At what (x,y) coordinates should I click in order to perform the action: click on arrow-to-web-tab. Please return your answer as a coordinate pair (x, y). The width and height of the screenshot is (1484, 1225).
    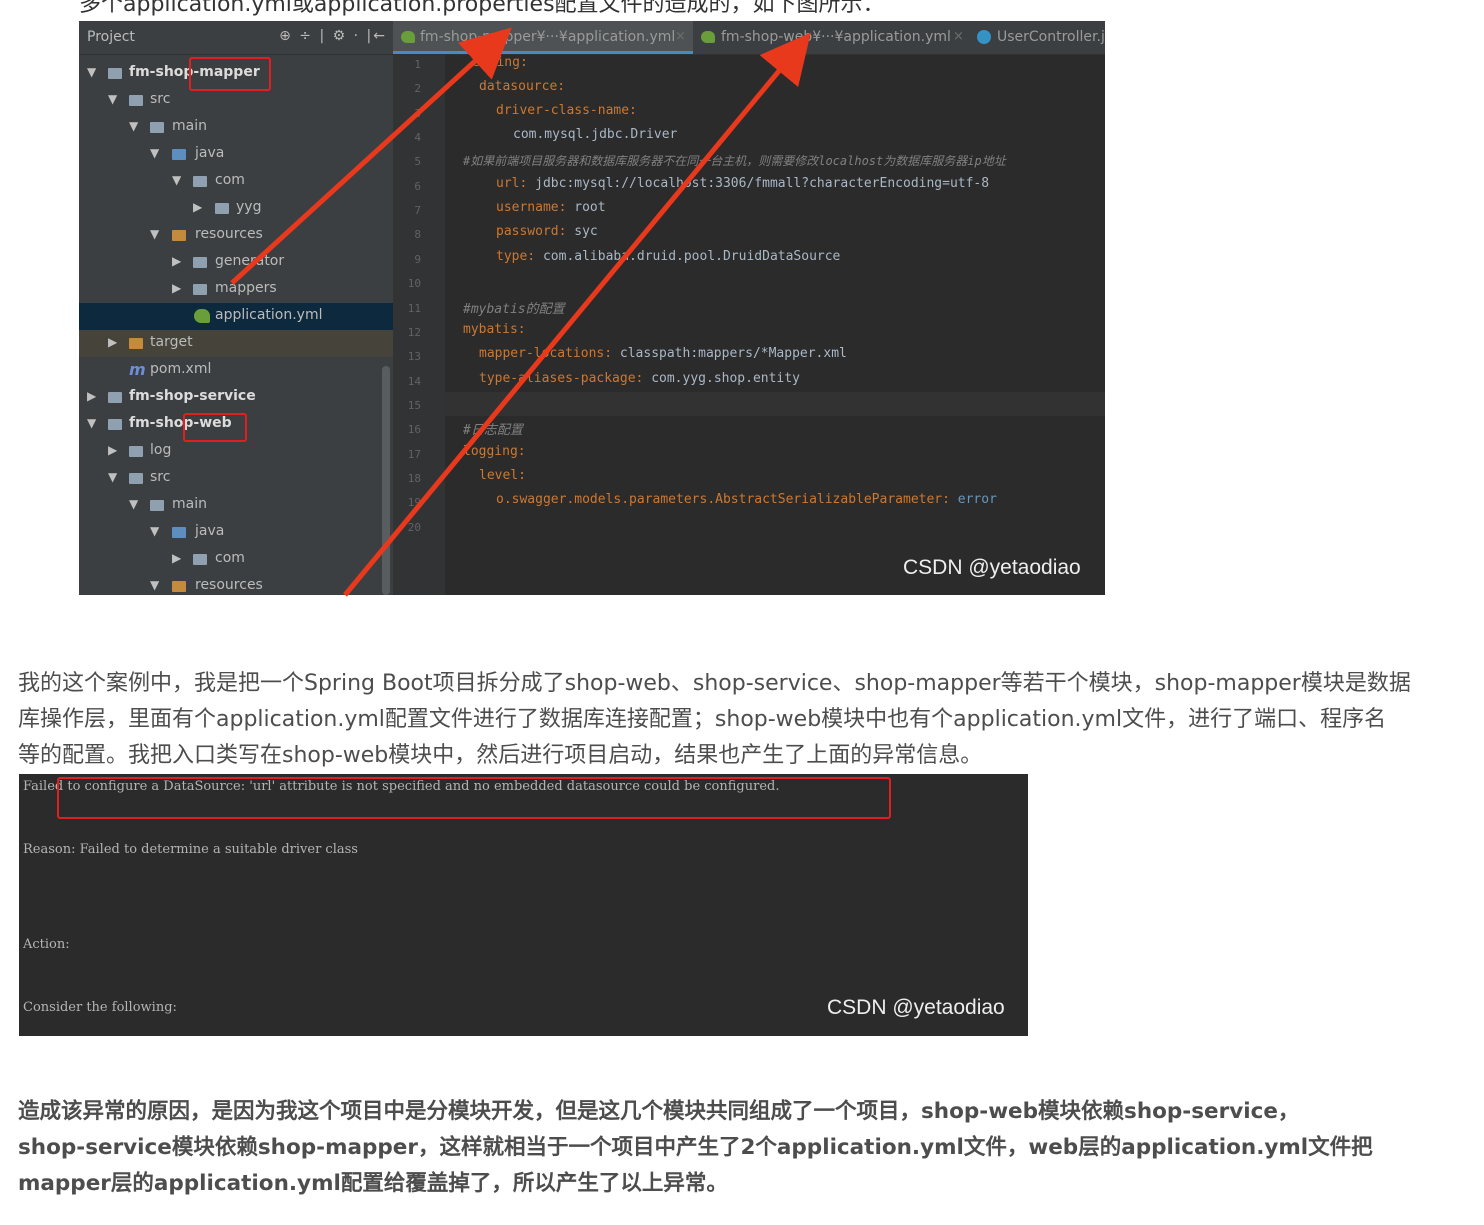
    Looking at the image, I should click on (577, 314).